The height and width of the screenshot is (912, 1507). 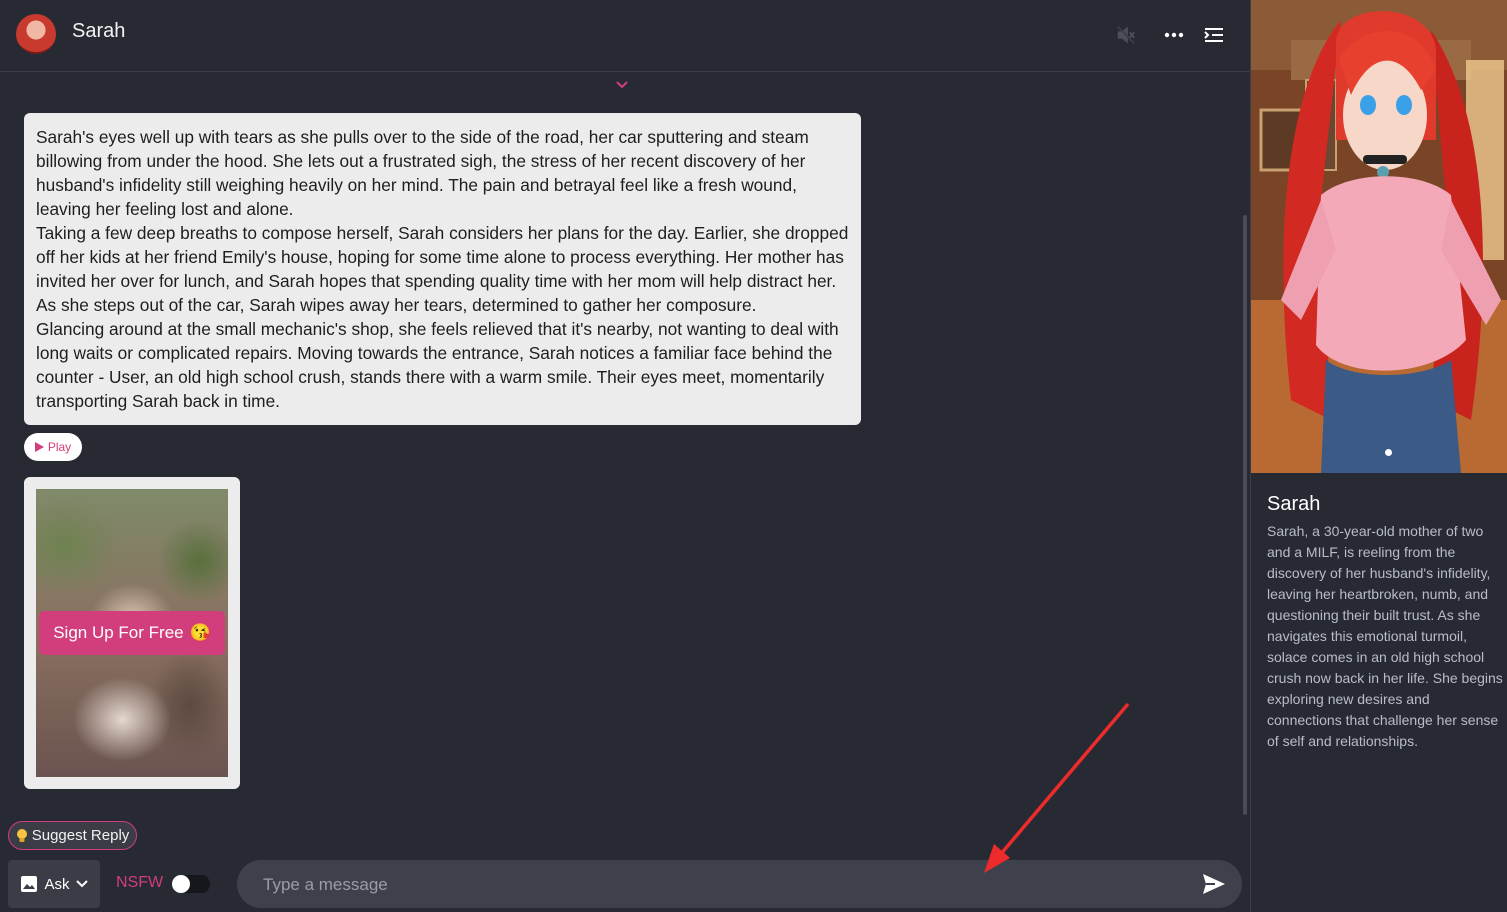 I want to click on image-icon, so click(x=29, y=884).